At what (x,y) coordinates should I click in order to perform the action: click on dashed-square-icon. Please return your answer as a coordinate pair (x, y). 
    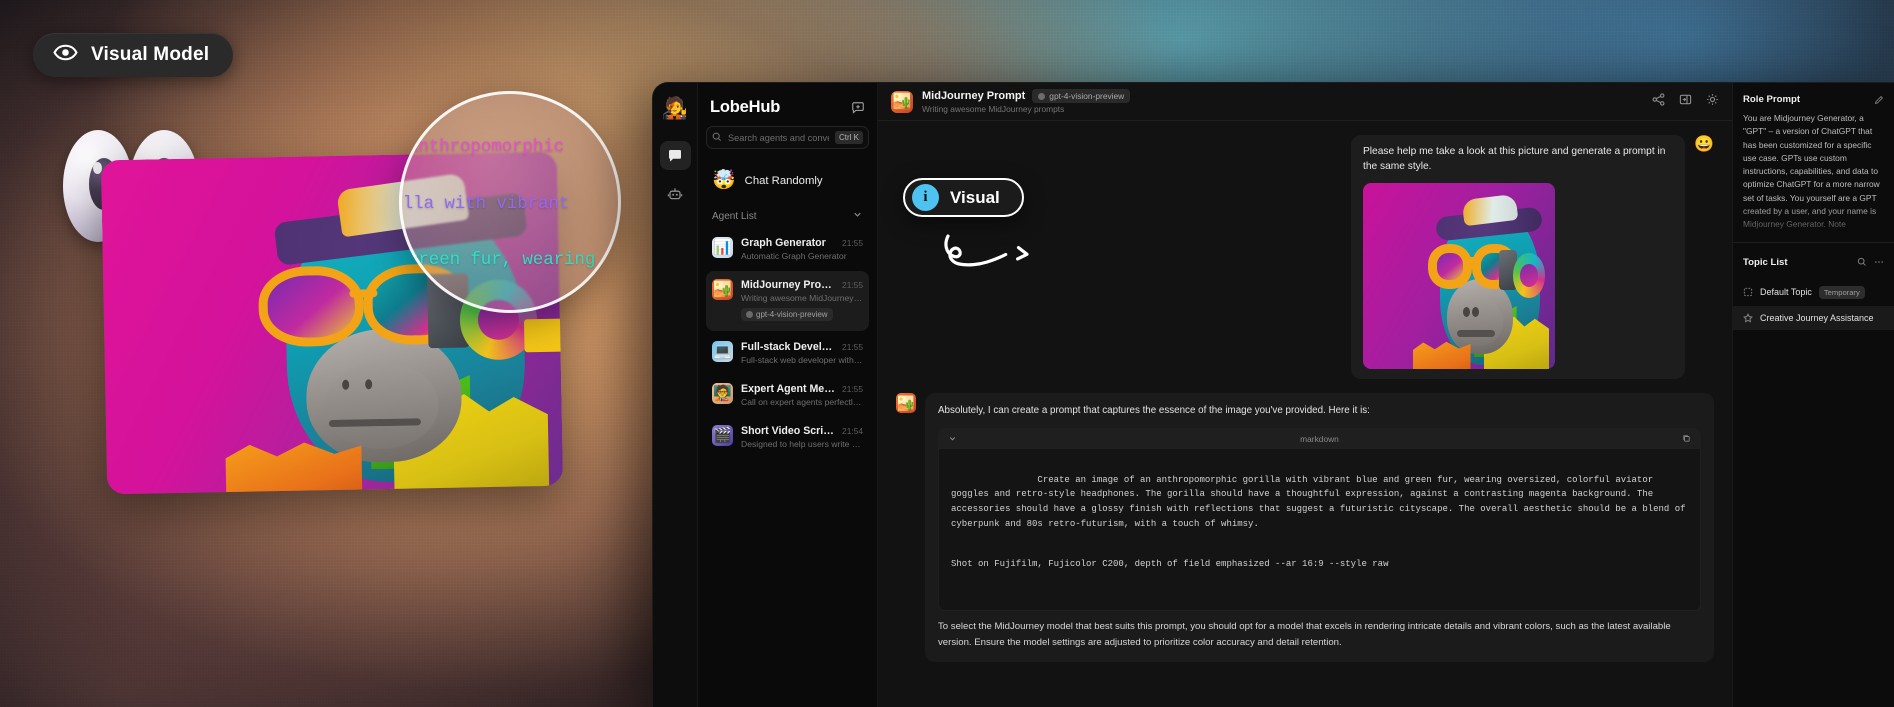
    Looking at the image, I should click on (1748, 292).